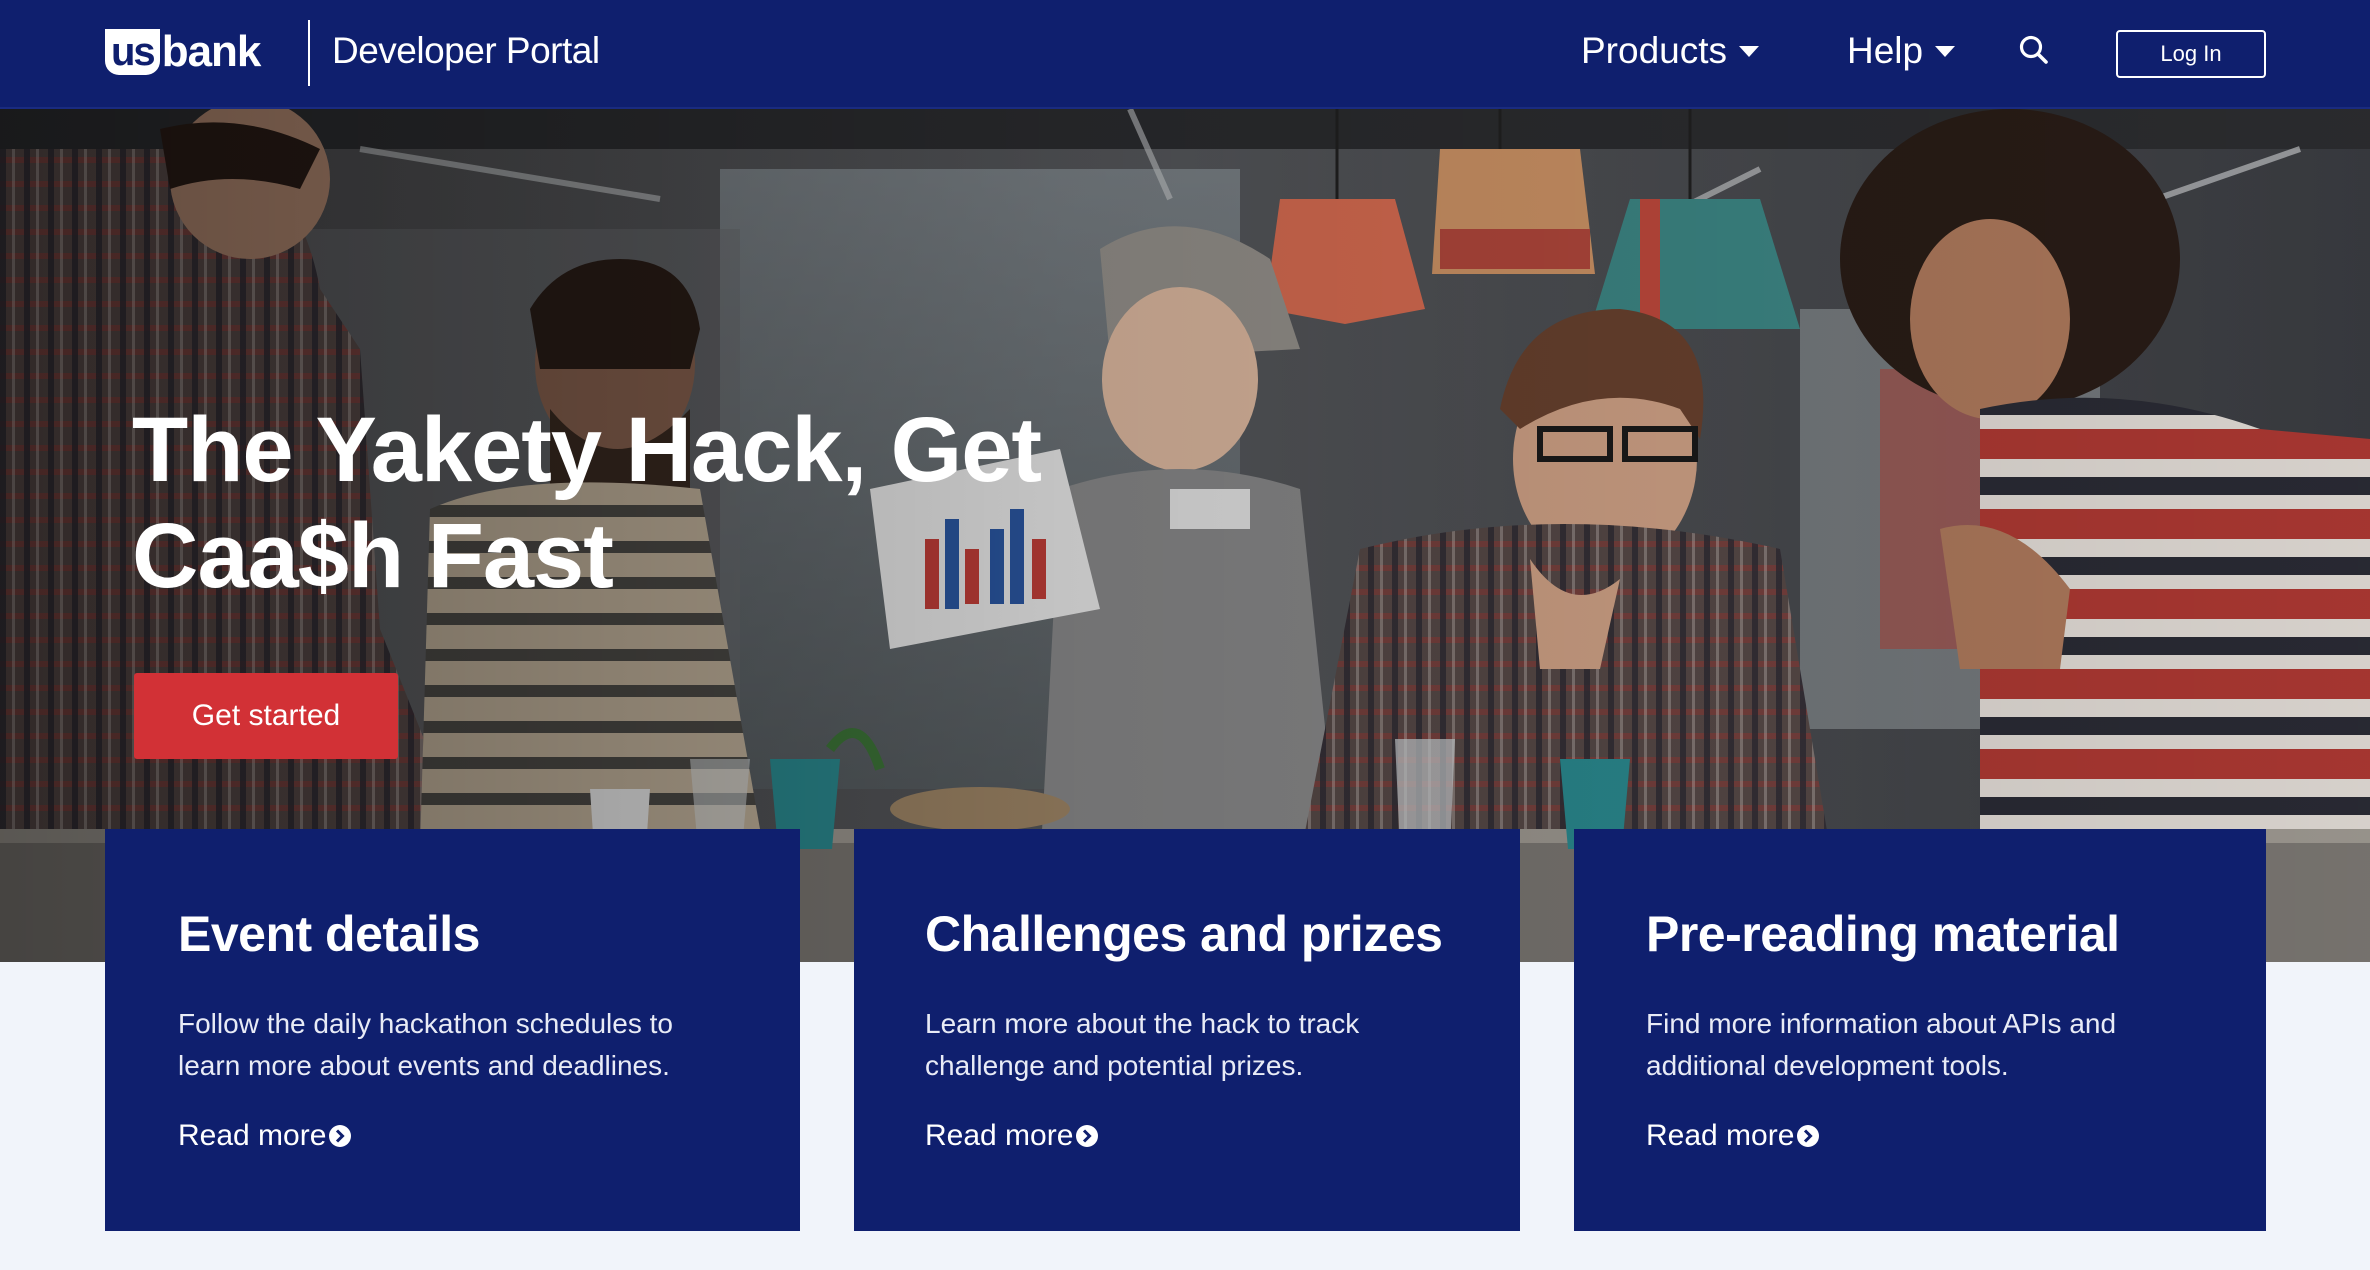  I want to click on nav-products-dropdown: Products, so click(1670, 51).